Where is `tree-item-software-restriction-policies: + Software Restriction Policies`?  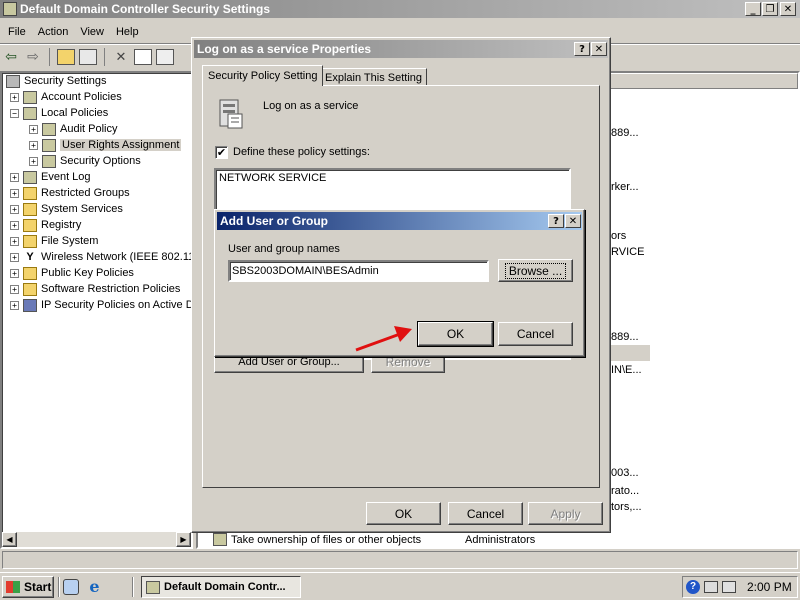
tree-item-software-restriction-policies: + Software Restriction Policies is located at coordinates (95, 289).